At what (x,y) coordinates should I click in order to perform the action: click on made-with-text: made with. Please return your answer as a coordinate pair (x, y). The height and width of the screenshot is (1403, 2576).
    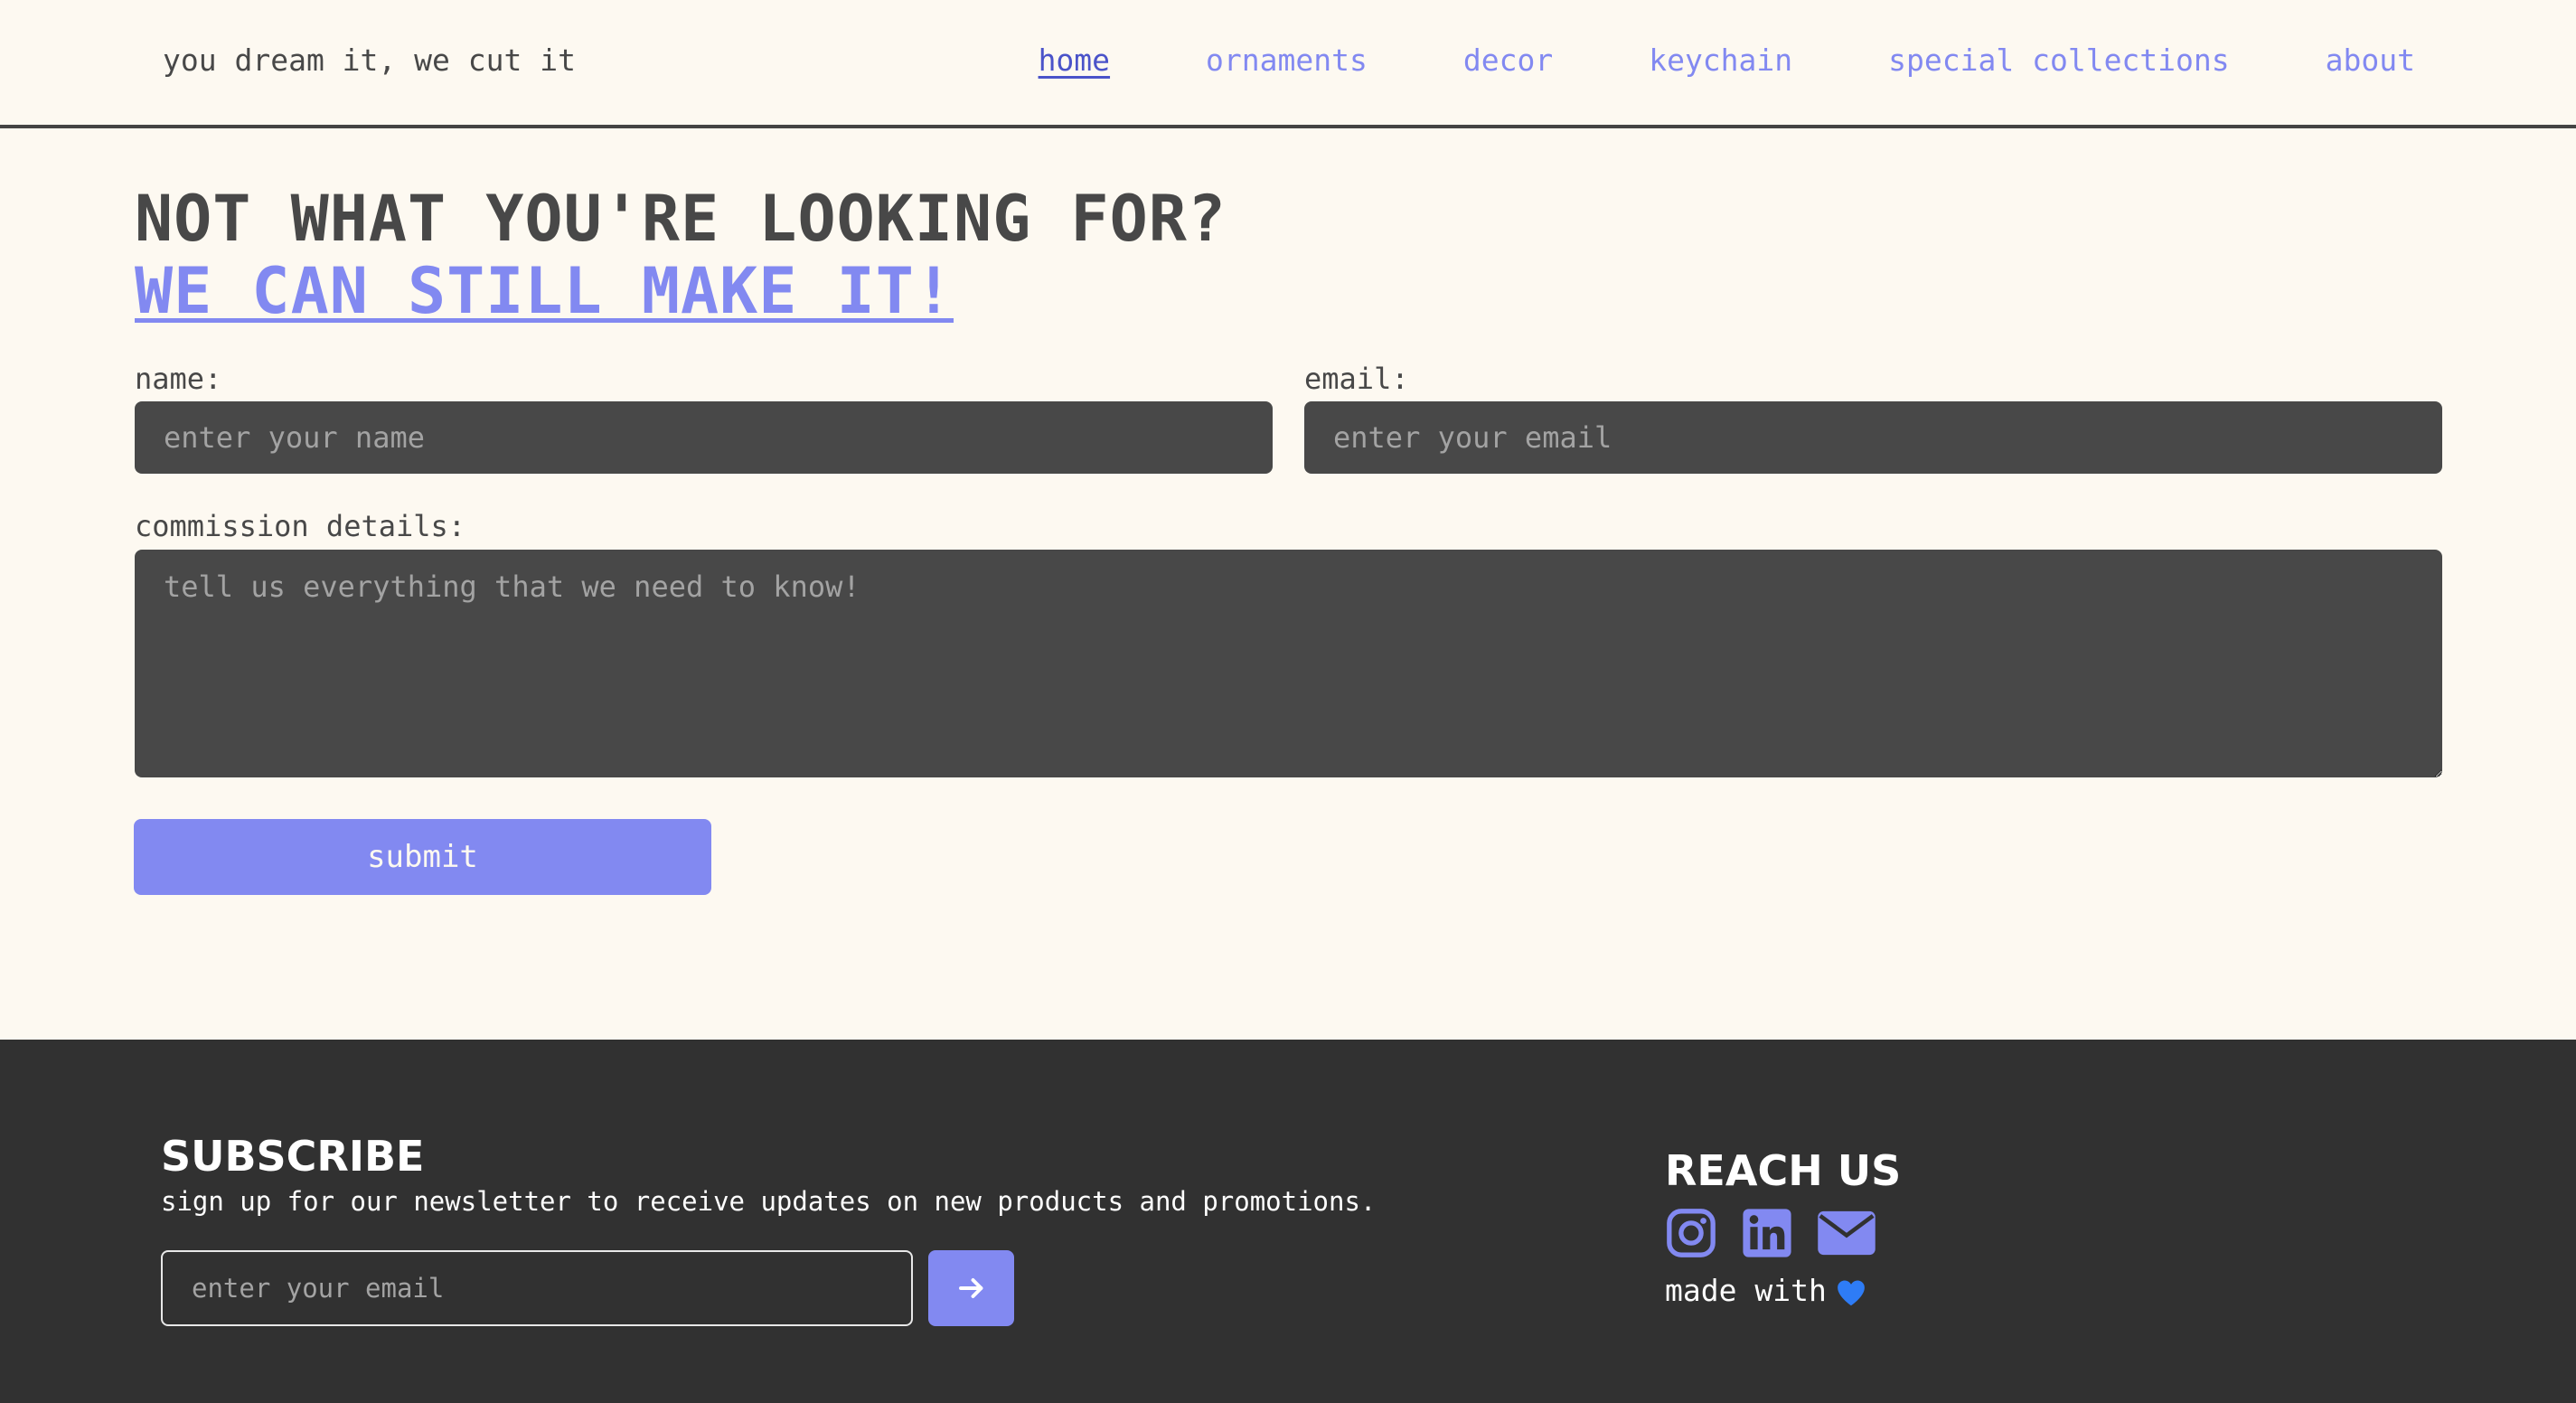
    Looking at the image, I should click on (1746, 1290).